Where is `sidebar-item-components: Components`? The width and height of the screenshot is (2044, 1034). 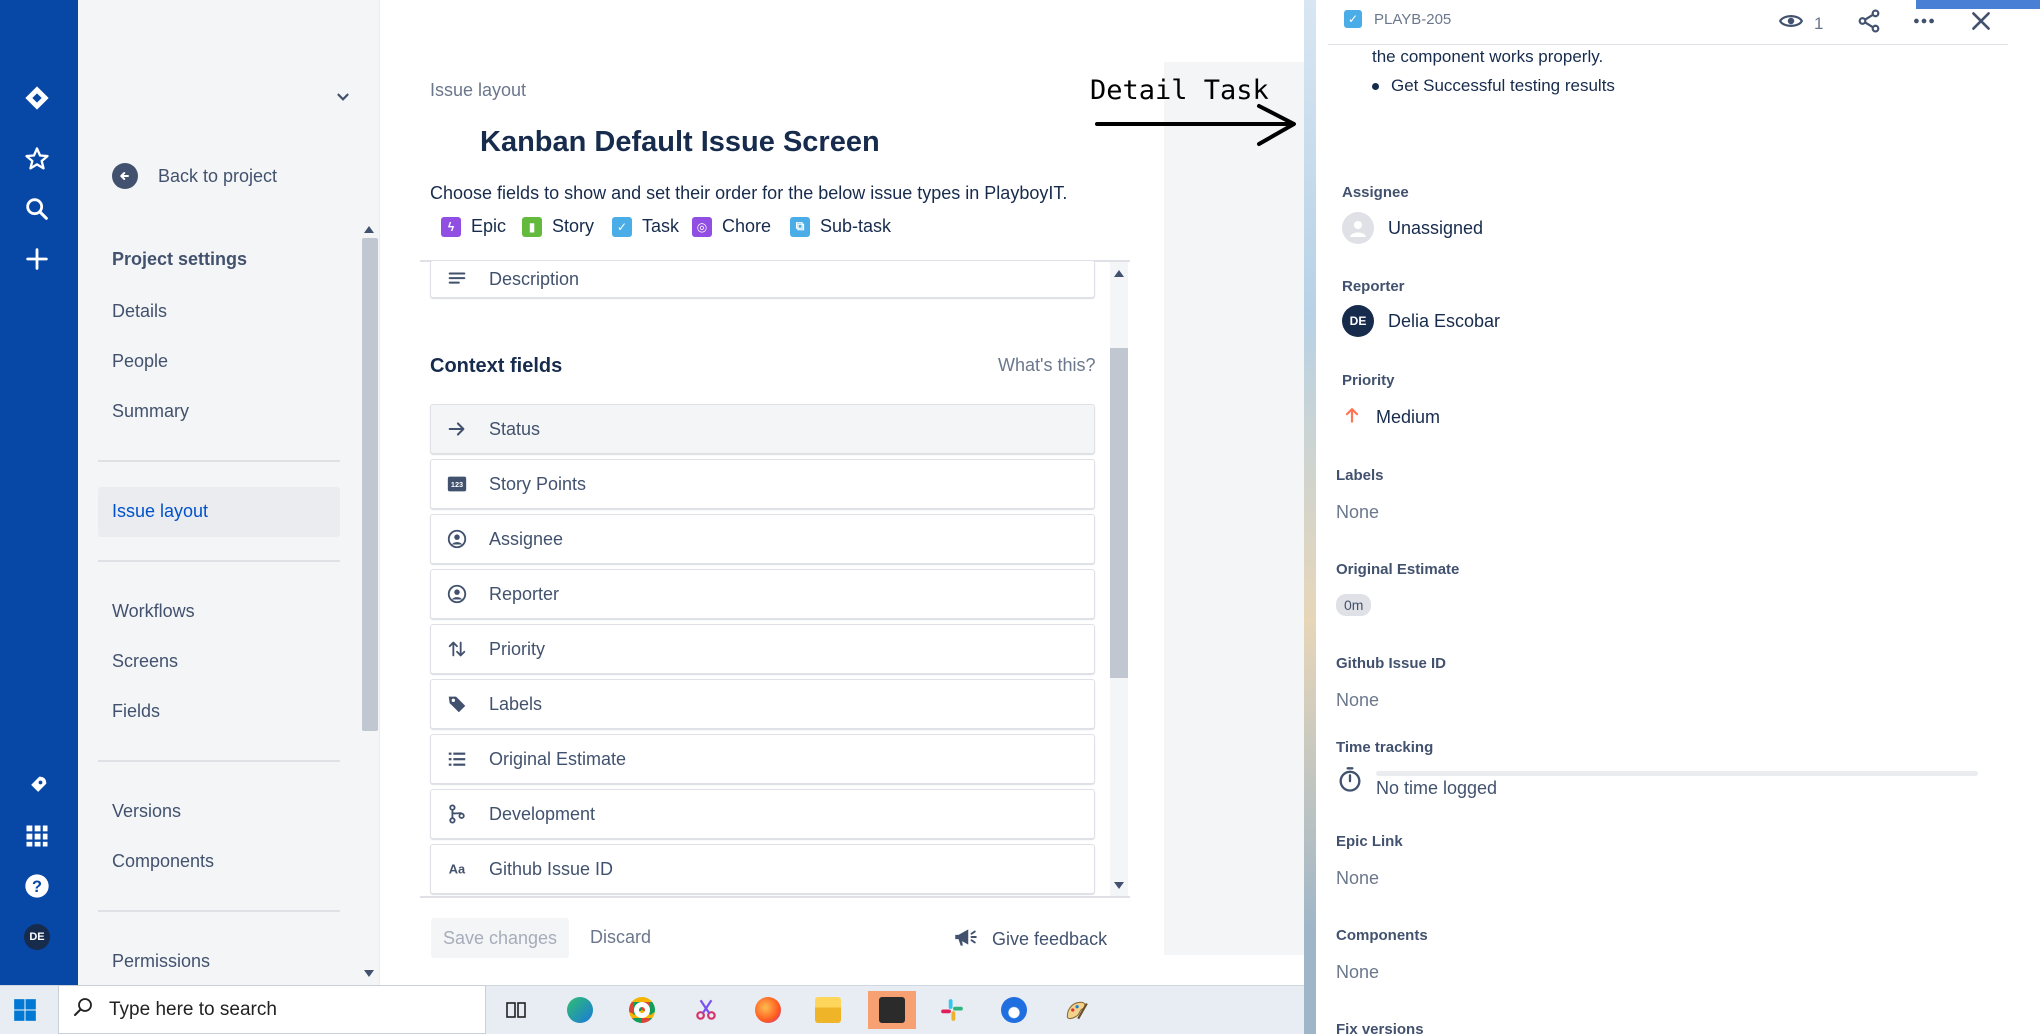
sidebar-item-components: Components is located at coordinates (163, 861).